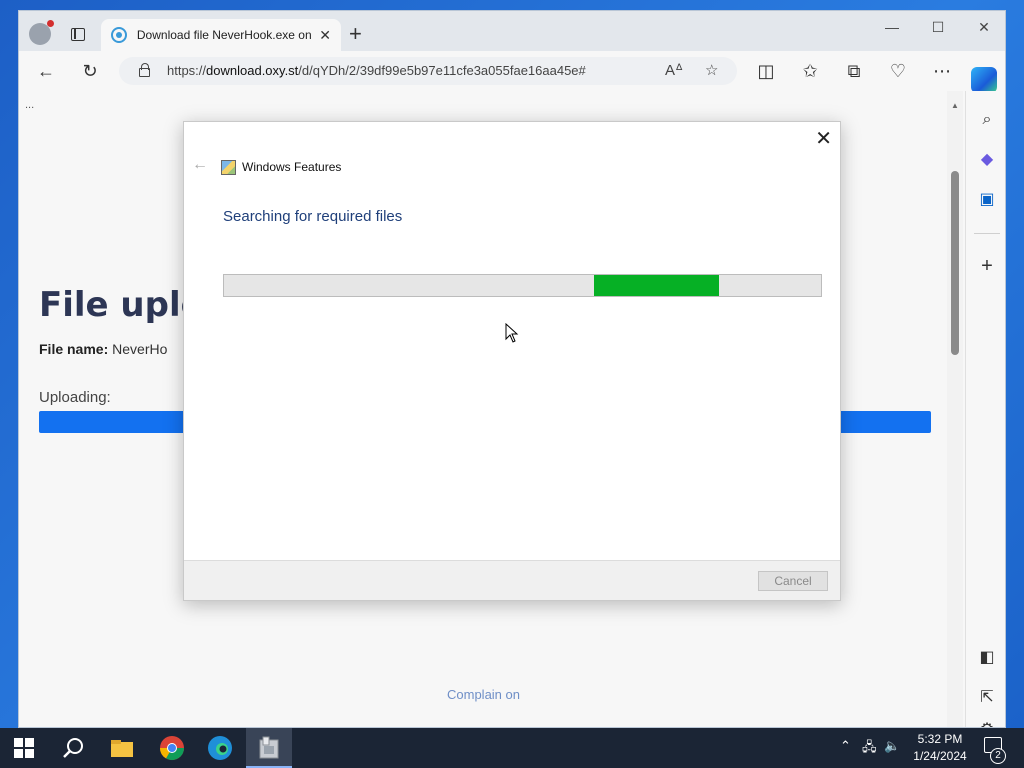  Describe the element at coordinates (987, 658) in the screenshot. I see `sidebar-toggle-icon: ◧` at that location.